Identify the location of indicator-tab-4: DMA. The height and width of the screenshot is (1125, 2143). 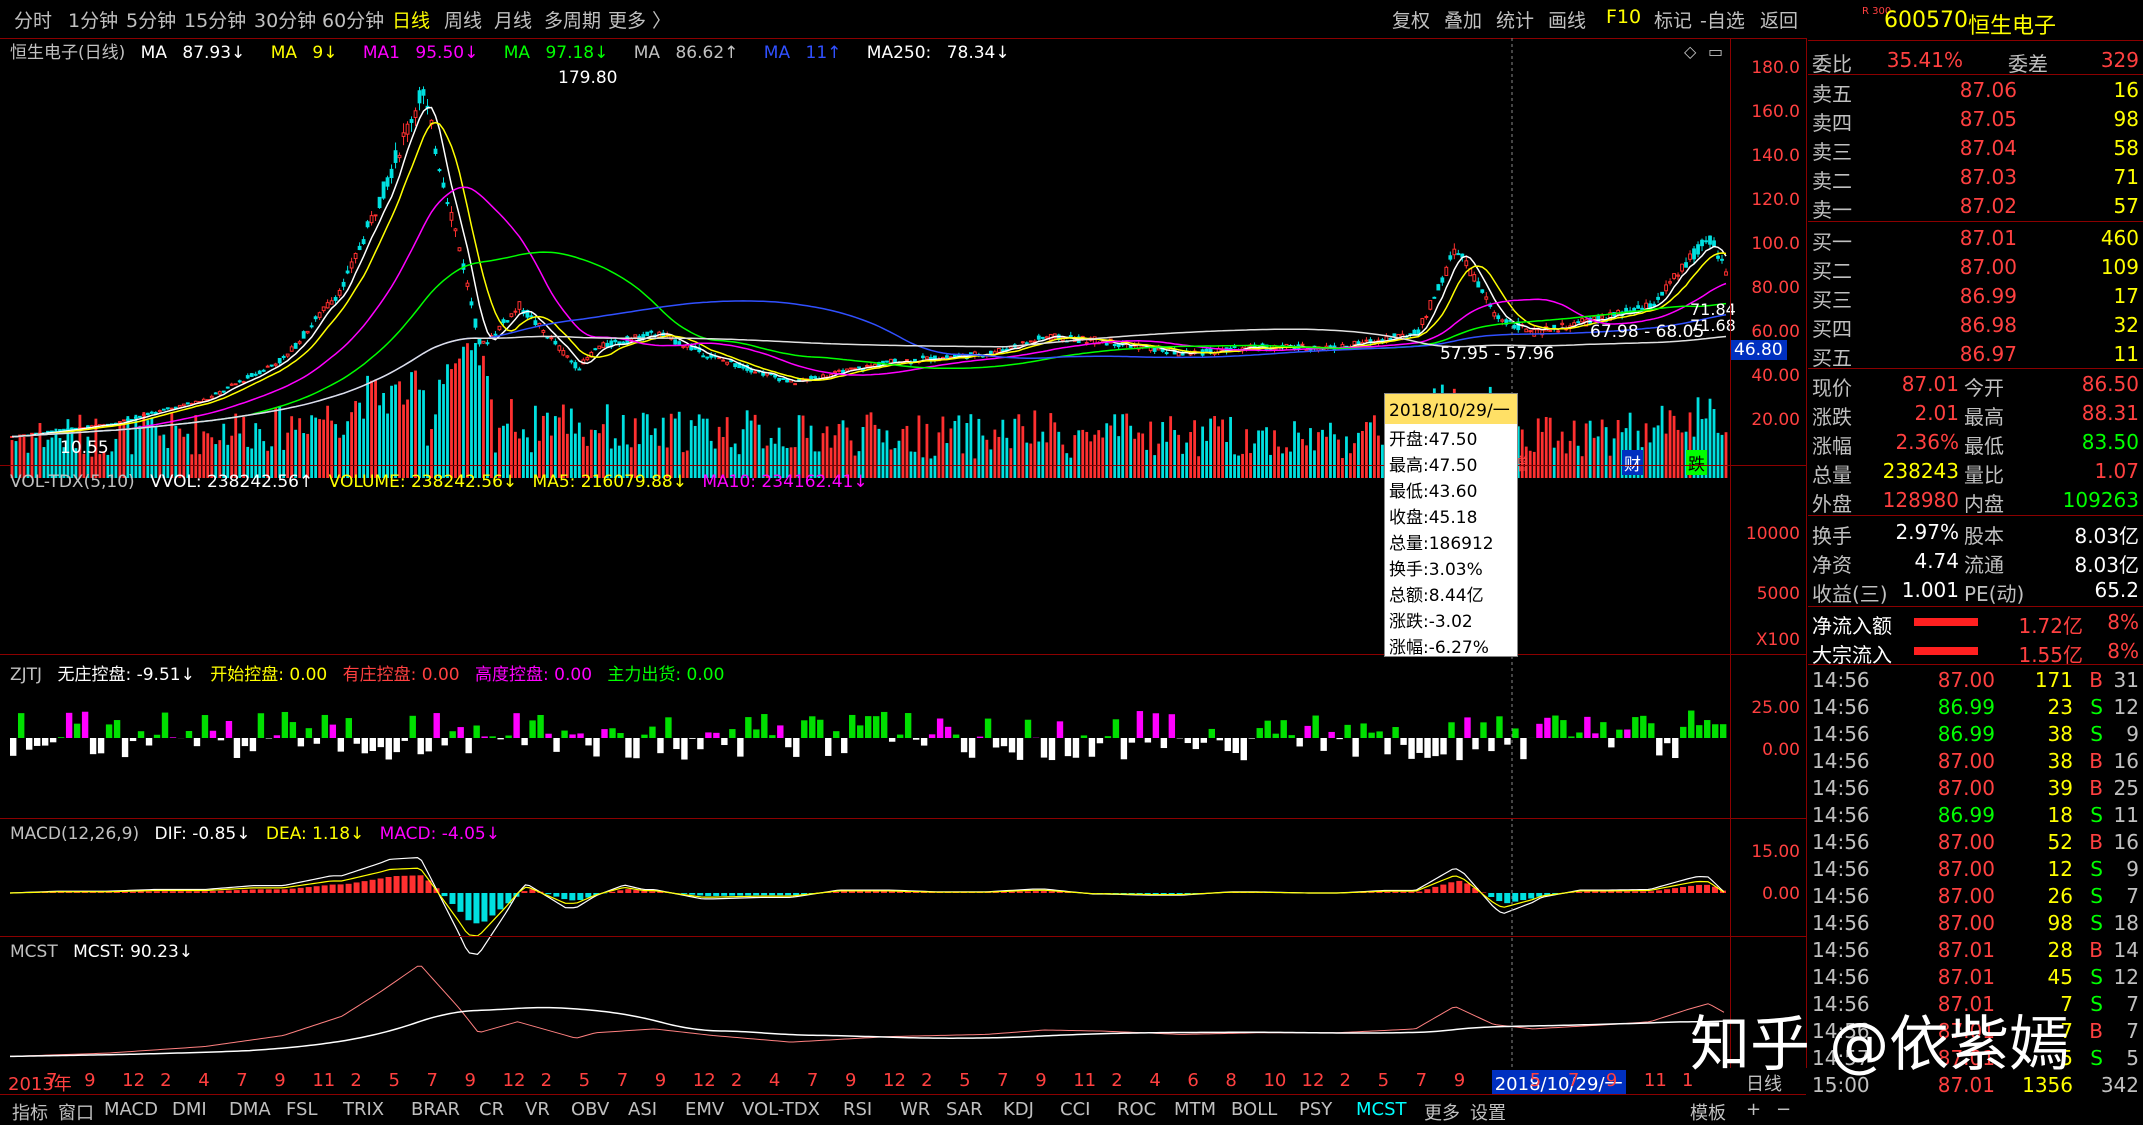
(250, 1109).